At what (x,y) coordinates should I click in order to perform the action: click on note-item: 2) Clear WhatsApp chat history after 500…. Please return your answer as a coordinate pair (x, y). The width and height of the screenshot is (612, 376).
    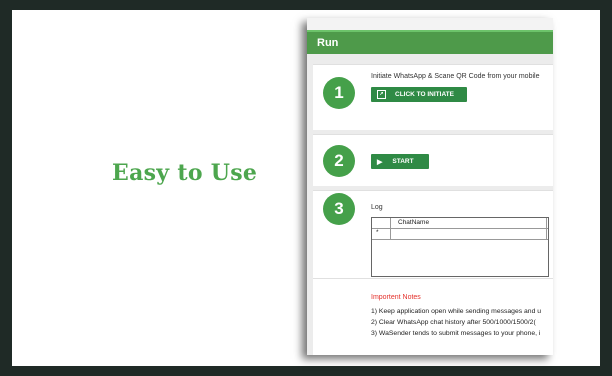
    Looking at the image, I should click on (453, 322).